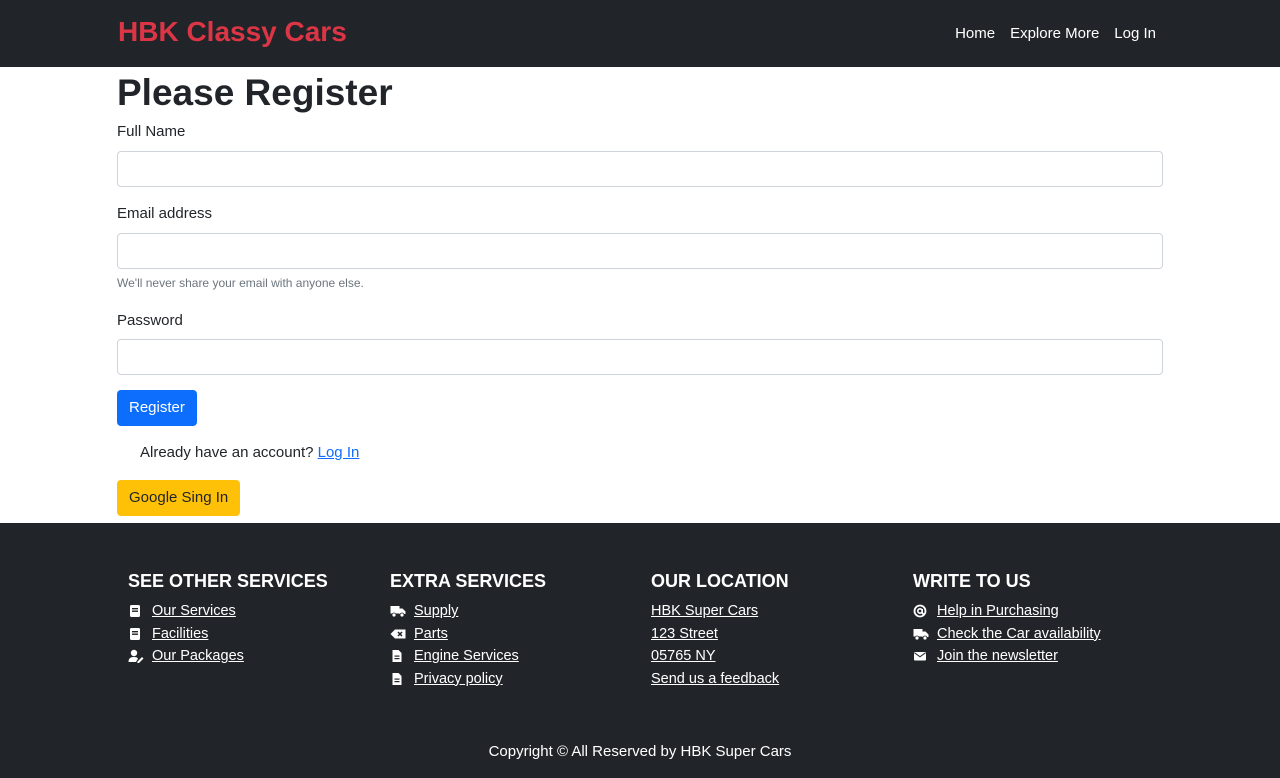 This screenshot has height=778, width=1280. Describe the element at coordinates (684, 634) in the screenshot. I see `location-street-link: 123 Street` at that location.